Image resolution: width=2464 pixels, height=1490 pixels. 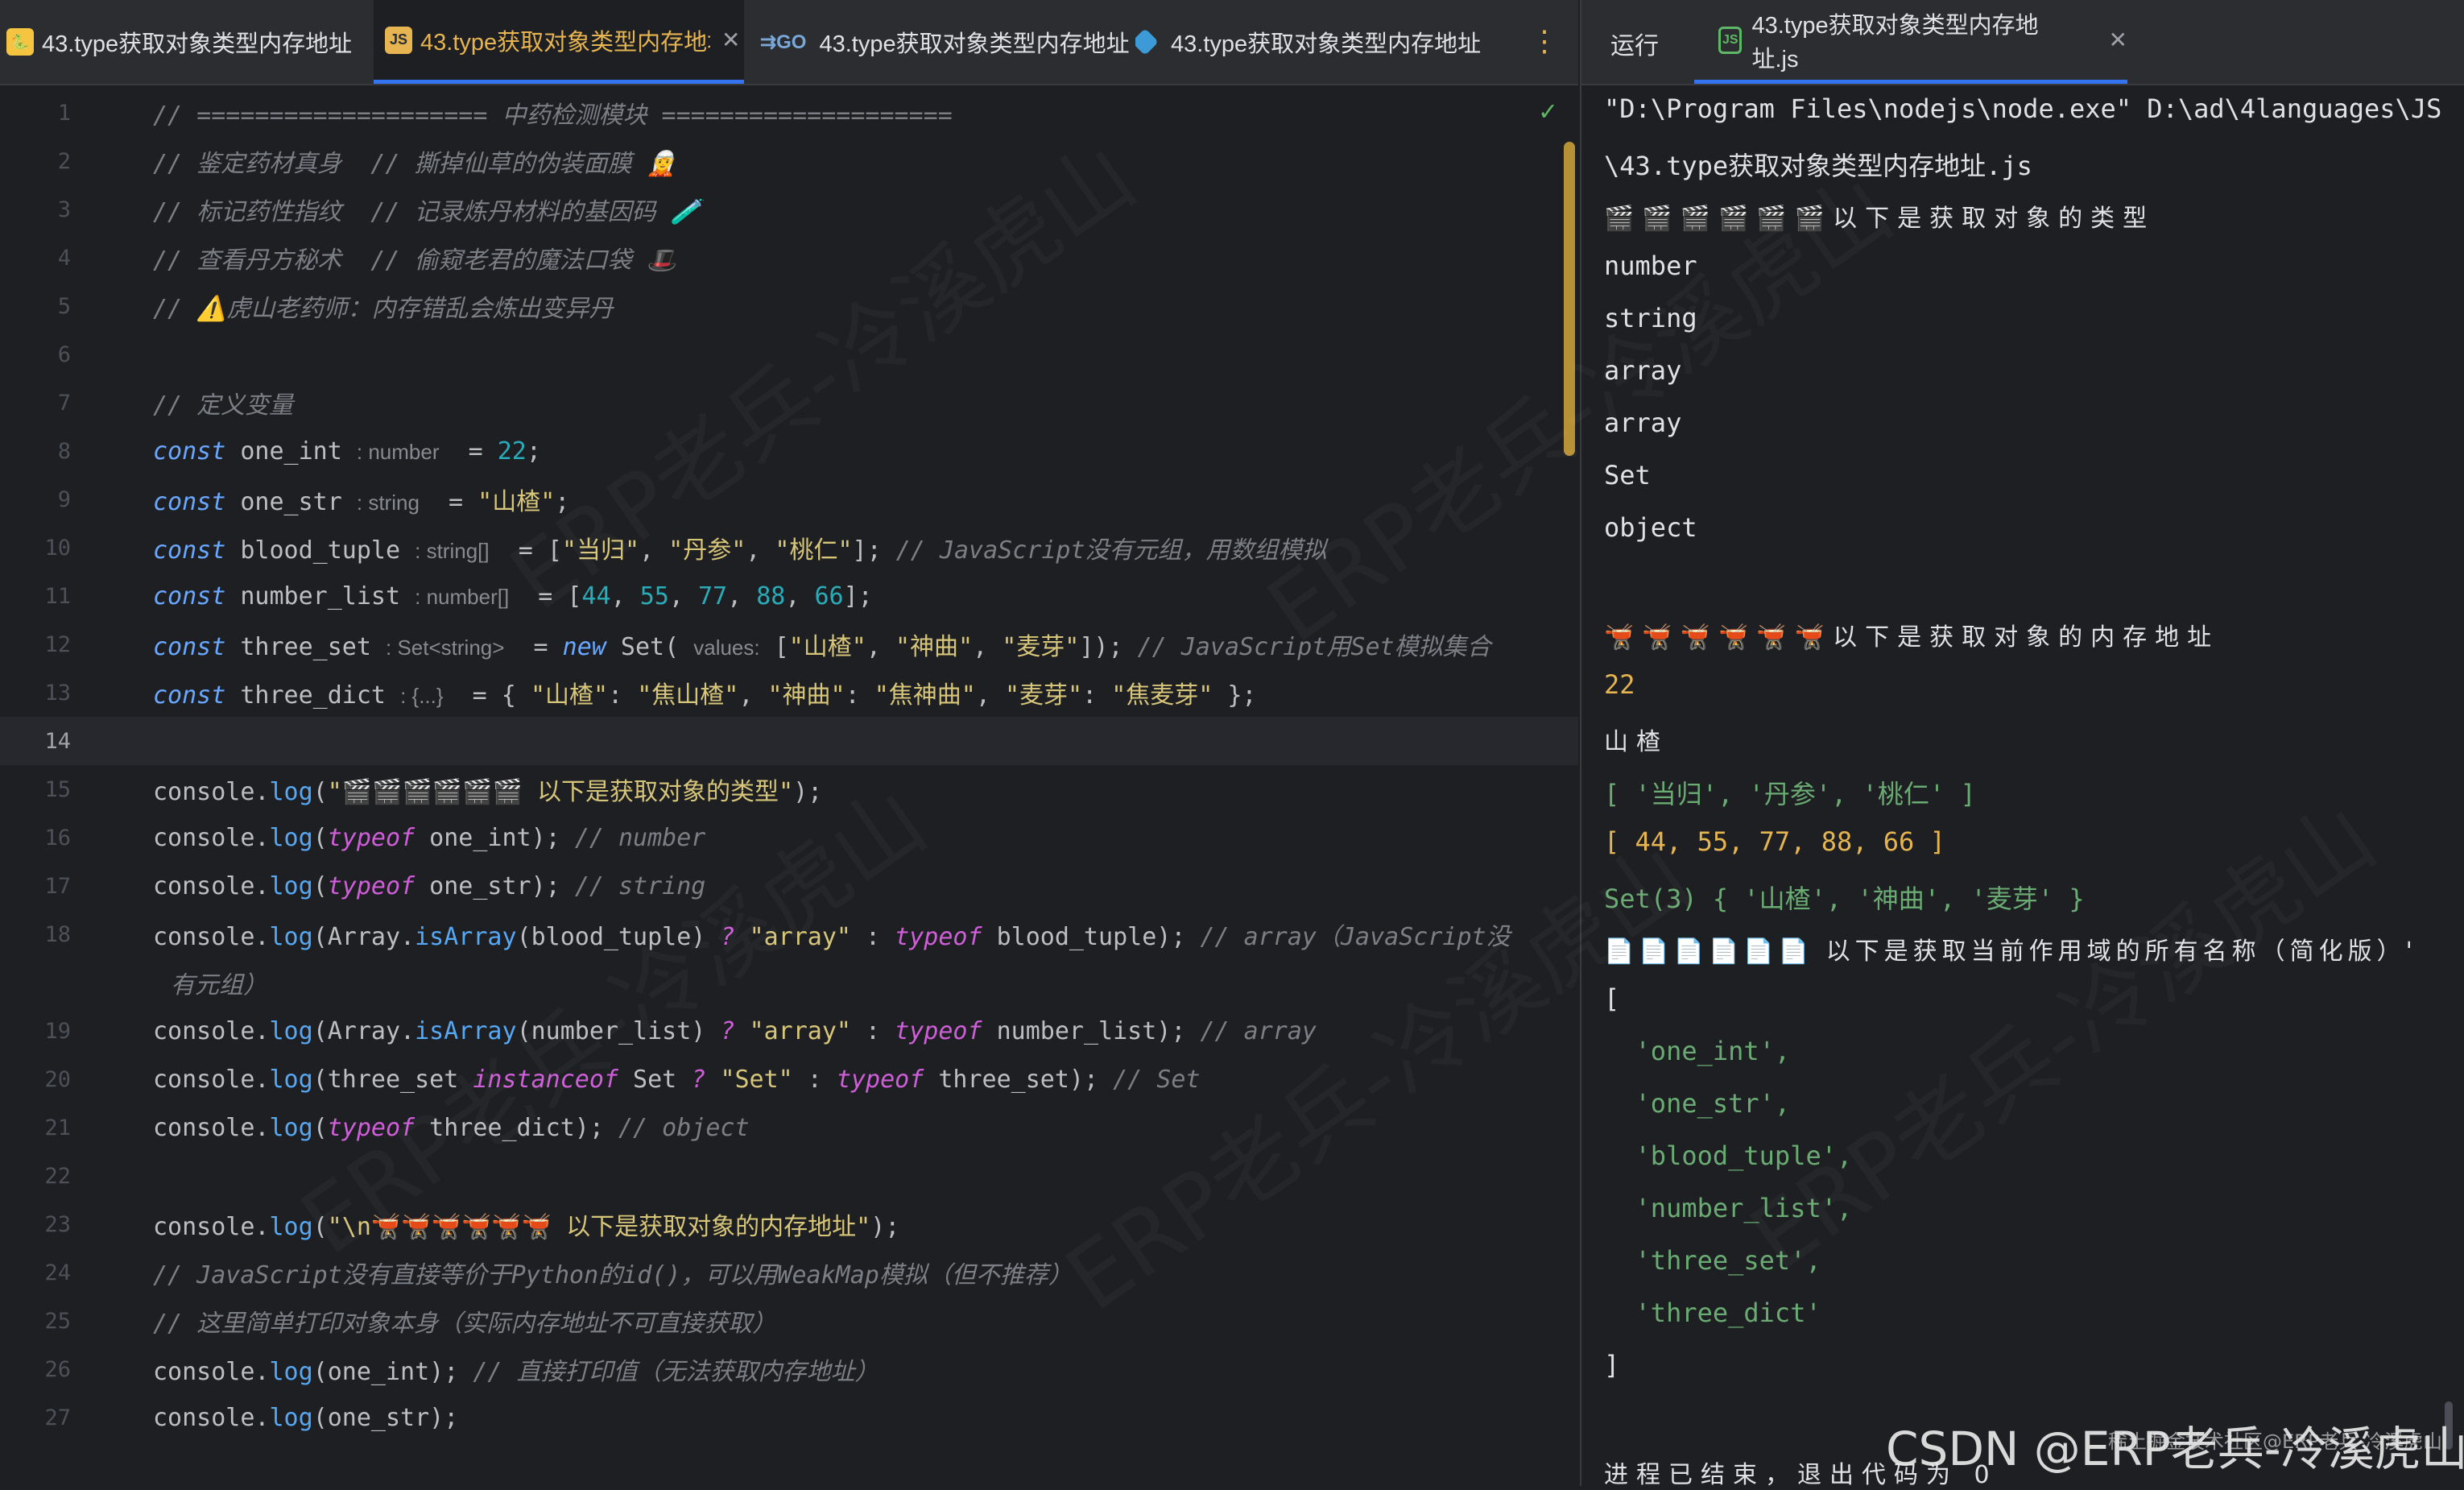 I want to click on code-line: 3 // 标记药性指纹 // 记录炼丹材料的基因码 🧪, so click(x=789, y=210).